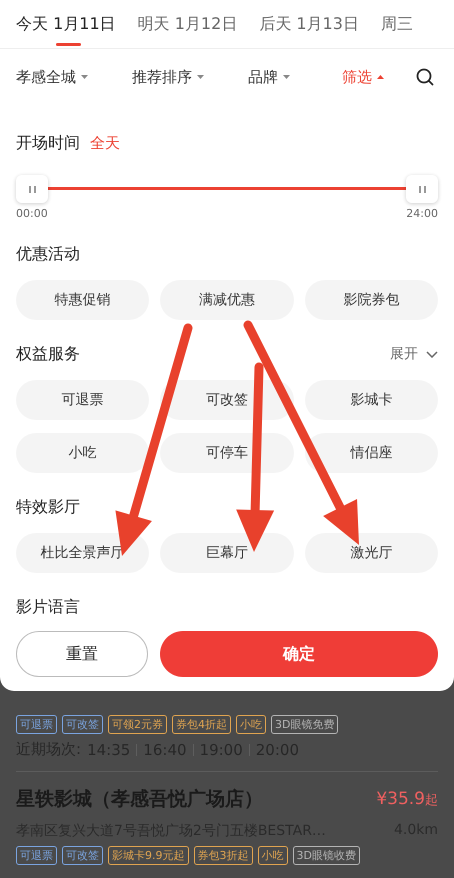  Describe the element at coordinates (48, 607) in the screenshot. I see `section-title: 影片语言` at that location.